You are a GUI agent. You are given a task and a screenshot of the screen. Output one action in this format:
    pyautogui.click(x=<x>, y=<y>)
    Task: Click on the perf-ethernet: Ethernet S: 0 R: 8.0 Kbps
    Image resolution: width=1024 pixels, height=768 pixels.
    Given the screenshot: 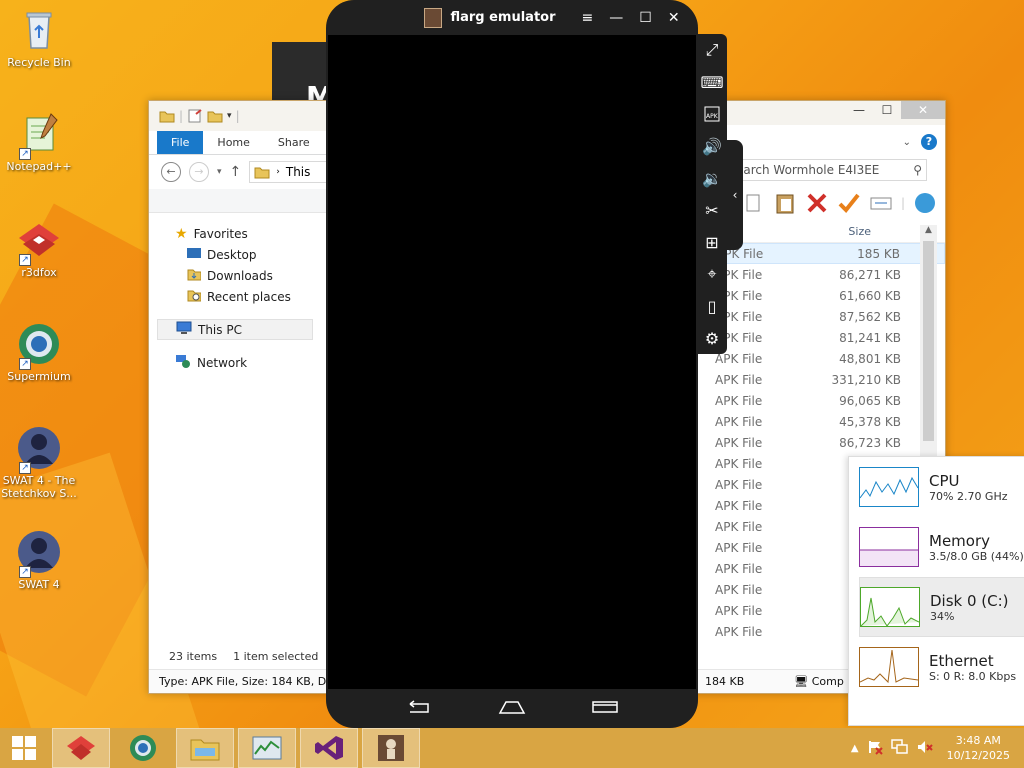 What is the action you would take?
    pyautogui.click(x=936, y=667)
    